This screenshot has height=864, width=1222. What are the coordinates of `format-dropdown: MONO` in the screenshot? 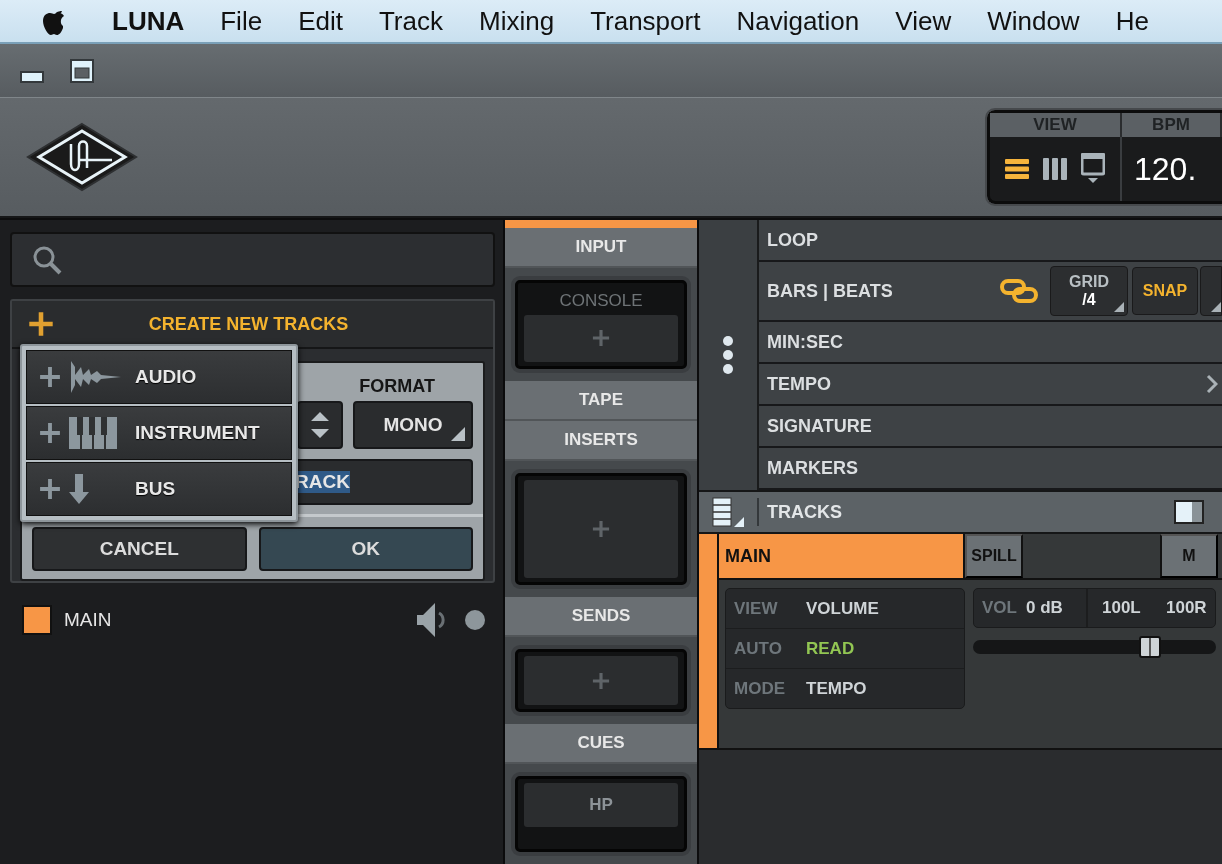 It's located at (413, 425).